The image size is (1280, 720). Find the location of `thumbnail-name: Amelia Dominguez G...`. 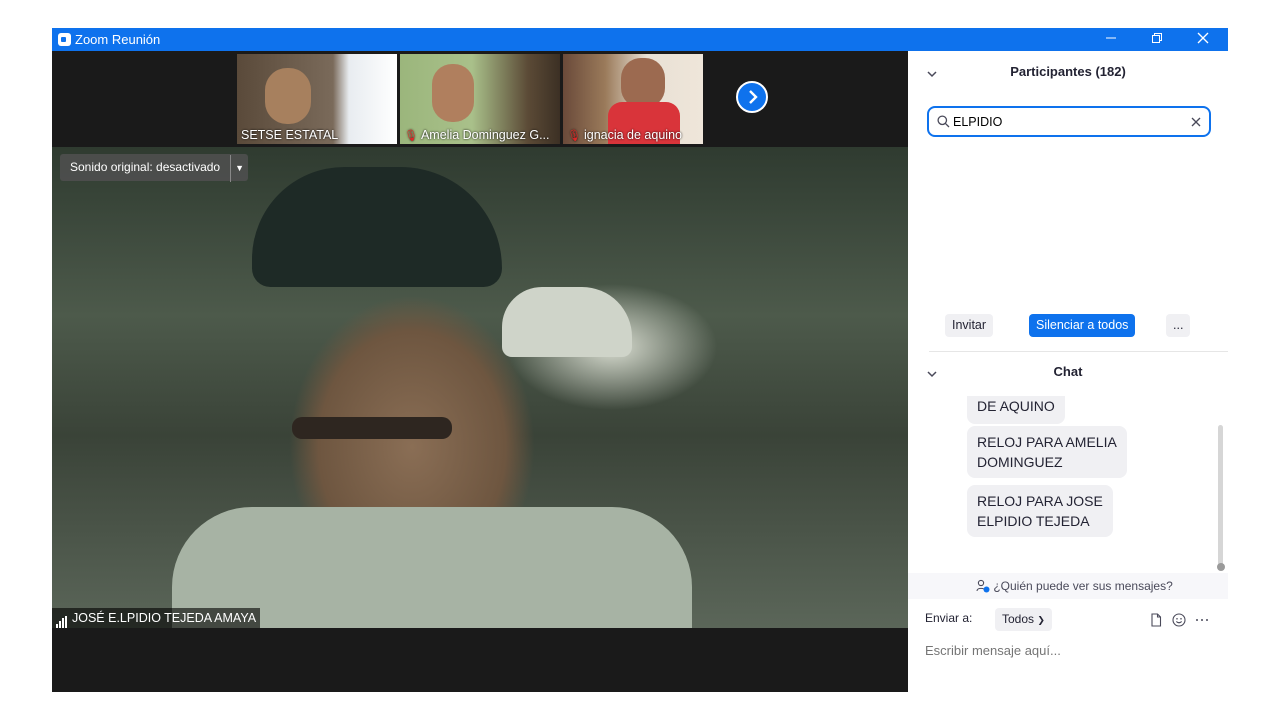

thumbnail-name: Amelia Dominguez G... is located at coordinates (485, 135).